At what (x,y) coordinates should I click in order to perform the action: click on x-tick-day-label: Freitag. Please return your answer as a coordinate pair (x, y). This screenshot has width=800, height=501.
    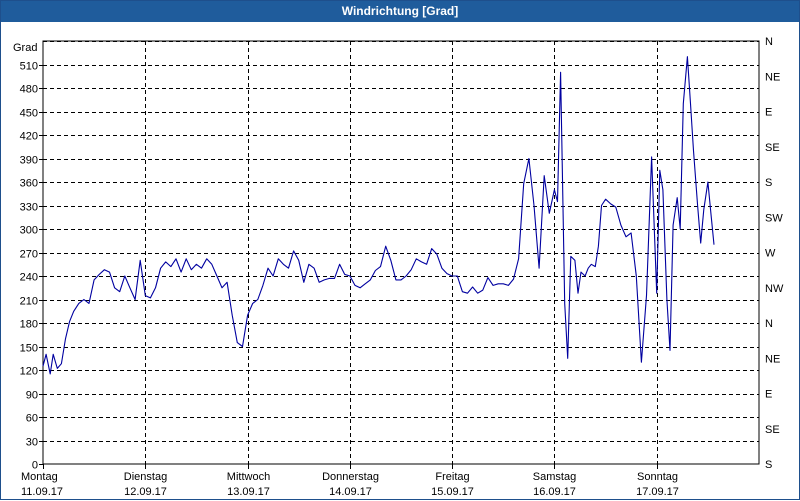
    Looking at the image, I should click on (452, 477).